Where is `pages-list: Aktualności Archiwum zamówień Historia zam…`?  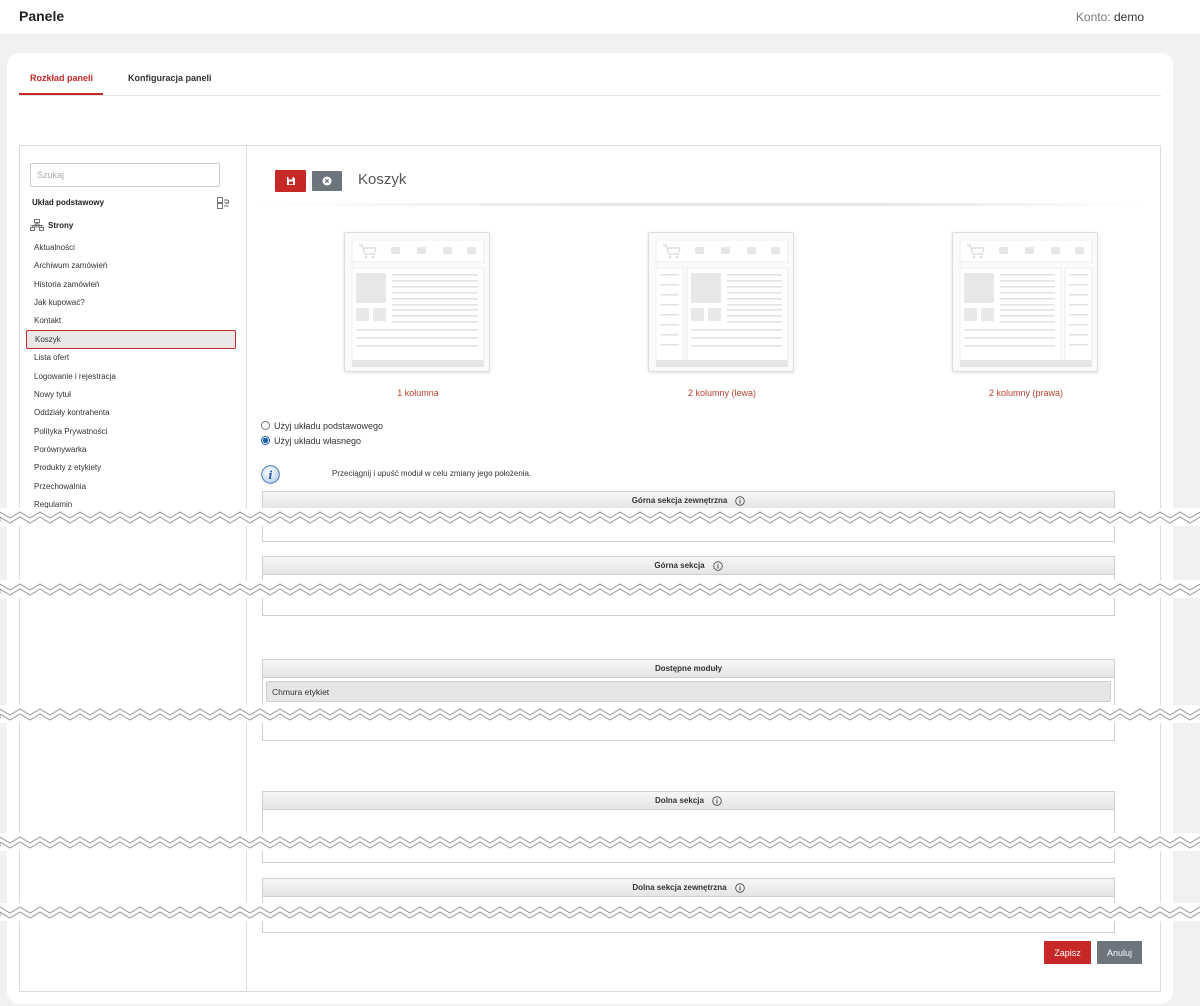 pages-list: Aktualności Archiwum zamówień Historia zam… is located at coordinates (131, 376).